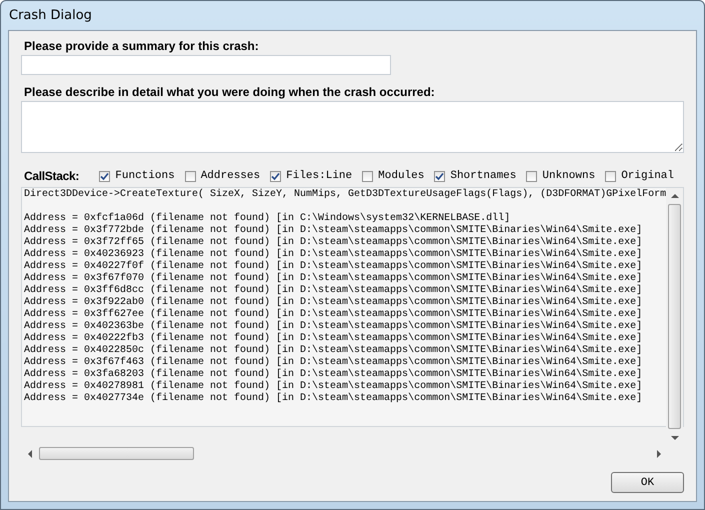 The width and height of the screenshot is (705, 510). Describe the element at coordinates (333, 230) in the screenshot. I see `callstack-line: Address = 0x3f772bde (filename not found) [in D:\steam\steamapps\common\SMITE\Binaries\Win64\Smite.exe]` at that location.